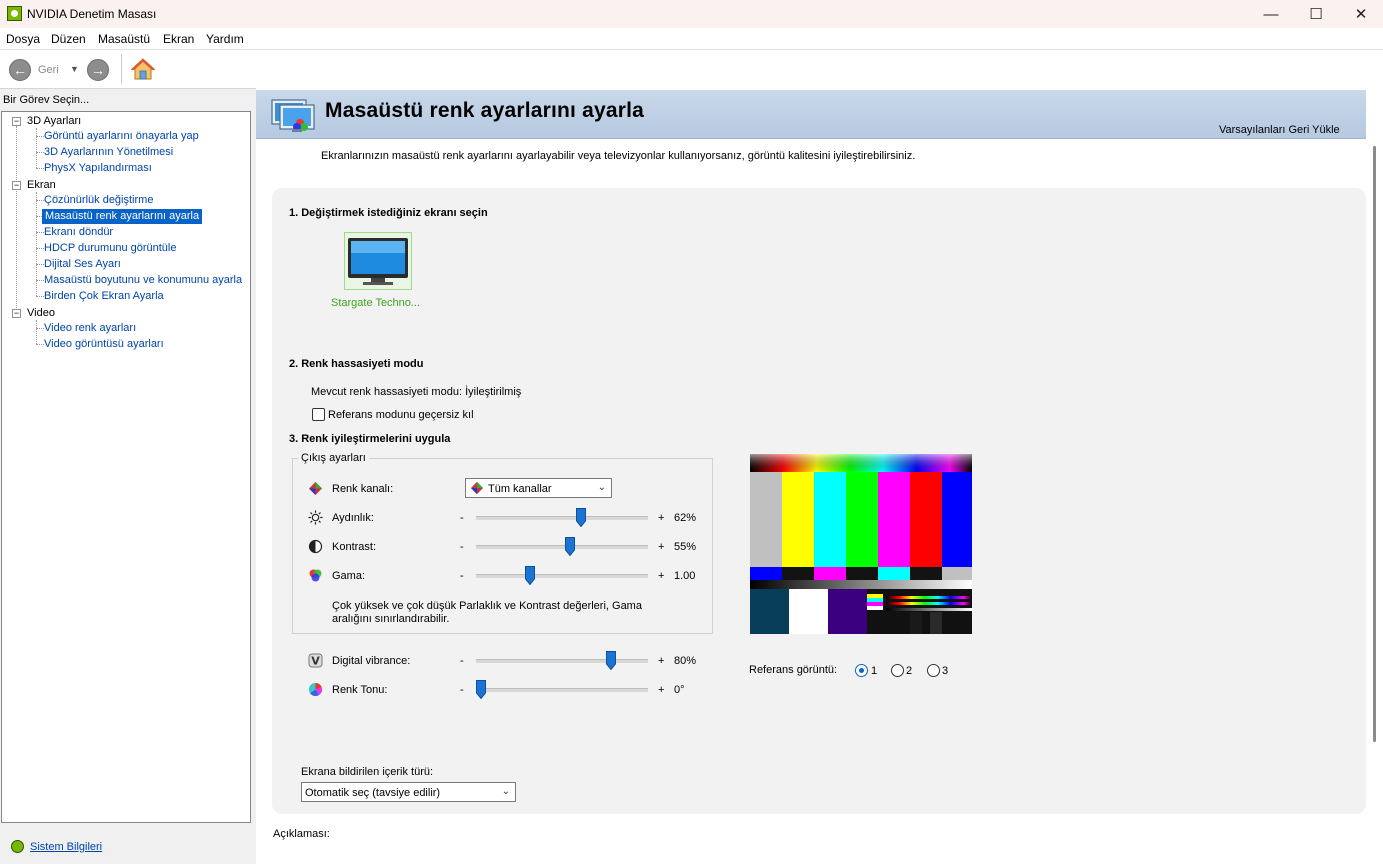  Describe the element at coordinates (485, 110) in the screenshot. I see `page-title: Masaüstü renk ayarlarını ayarla` at that location.